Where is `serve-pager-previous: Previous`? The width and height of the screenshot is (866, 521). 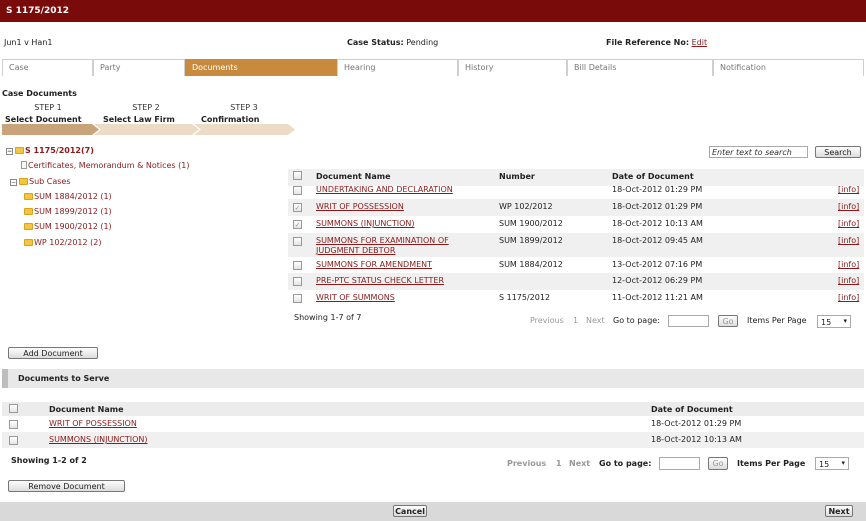 serve-pager-previous: Previous is located at coordinates (526, 463).